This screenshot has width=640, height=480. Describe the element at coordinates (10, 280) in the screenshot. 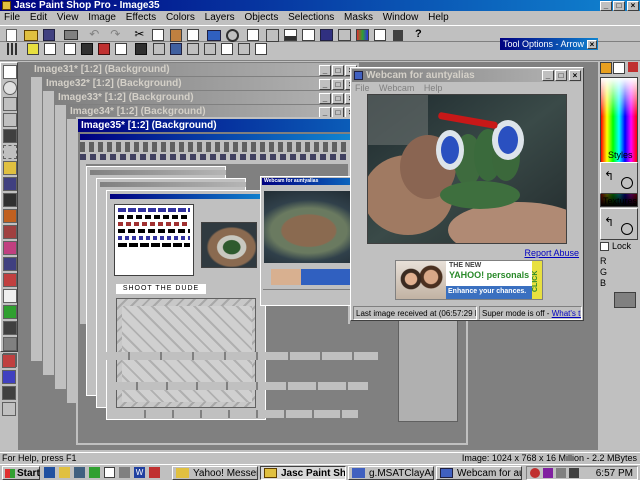

I see `scratch-remover-icon` at that location.